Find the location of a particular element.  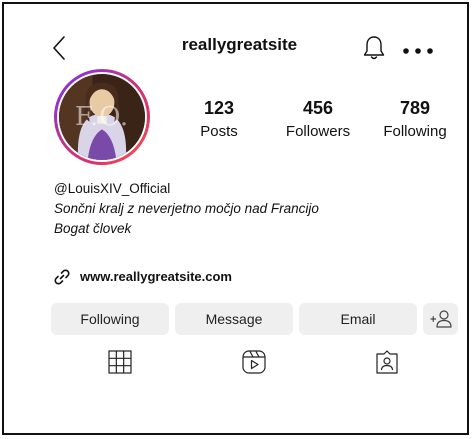

posts-count: 123 is located at coordinates (219, 108).